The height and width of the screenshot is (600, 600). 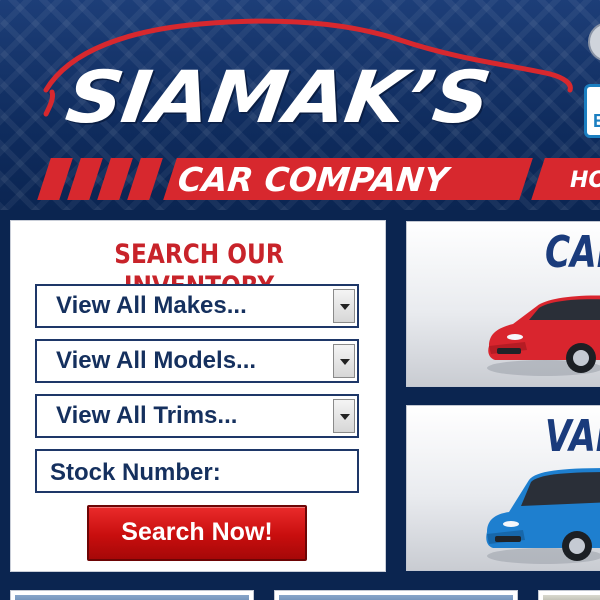 What do you see at coordinates (543, 335) in the screenshot?
I see `red-sedan-image` at bounding box center [543, 335].